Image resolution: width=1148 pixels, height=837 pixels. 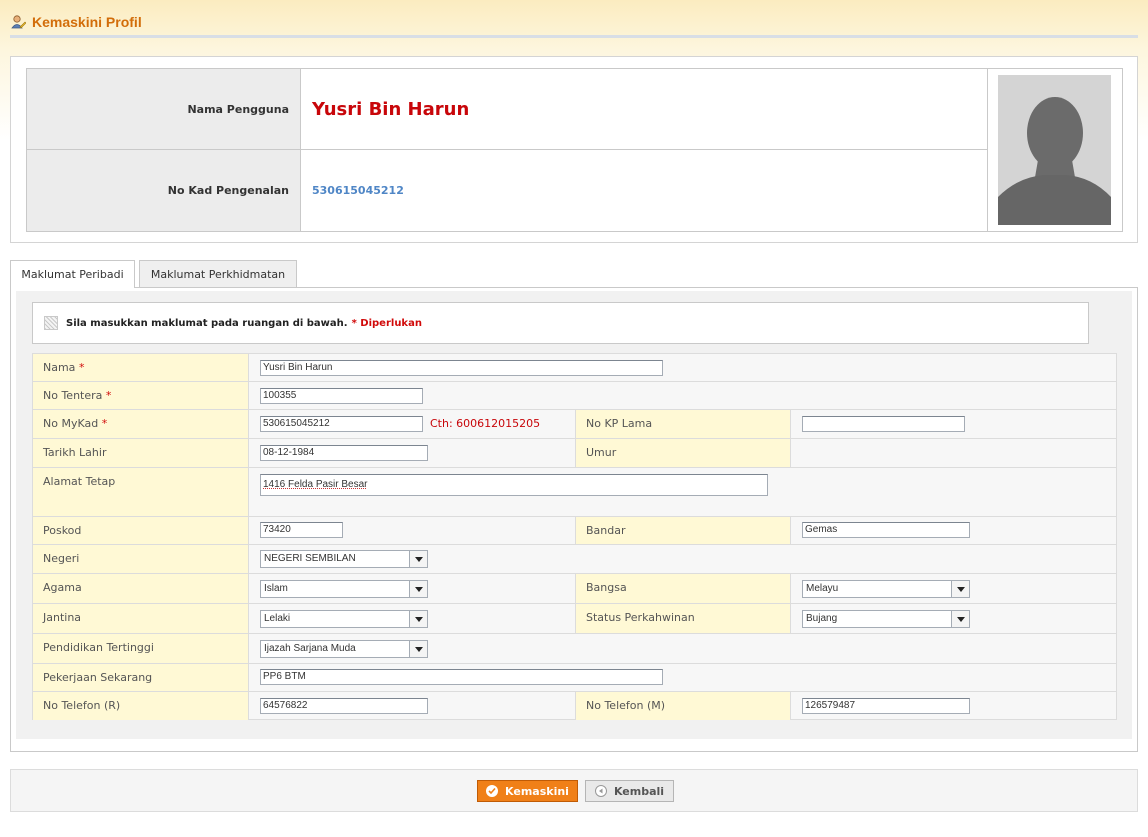 I want to click on kemaskini-button: Kemaskini, so click(x=527, y=791).